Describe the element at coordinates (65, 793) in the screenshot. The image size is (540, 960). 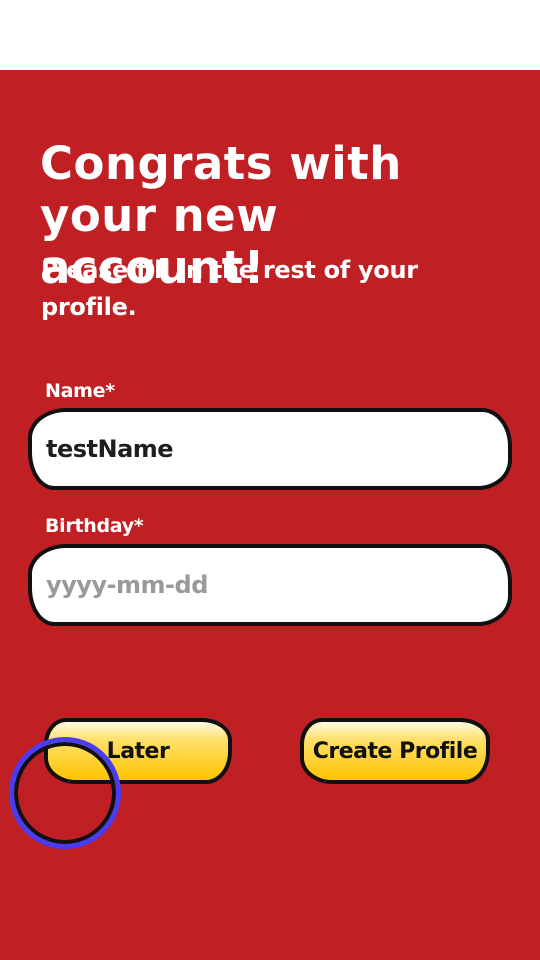
I see `touch-indicator` at that location.